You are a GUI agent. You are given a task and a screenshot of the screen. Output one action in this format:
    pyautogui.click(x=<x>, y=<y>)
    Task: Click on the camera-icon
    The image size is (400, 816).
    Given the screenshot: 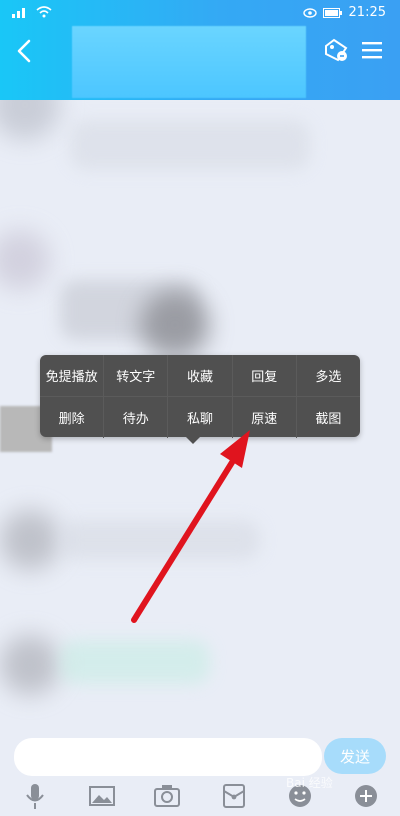 What is the action you would take?
    pyautogui.click(x=167, y=796)
    